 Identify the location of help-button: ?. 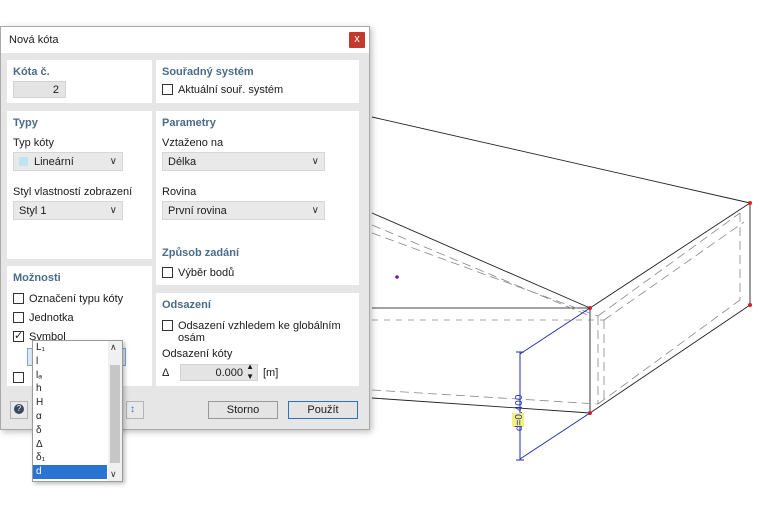
(19, 410).